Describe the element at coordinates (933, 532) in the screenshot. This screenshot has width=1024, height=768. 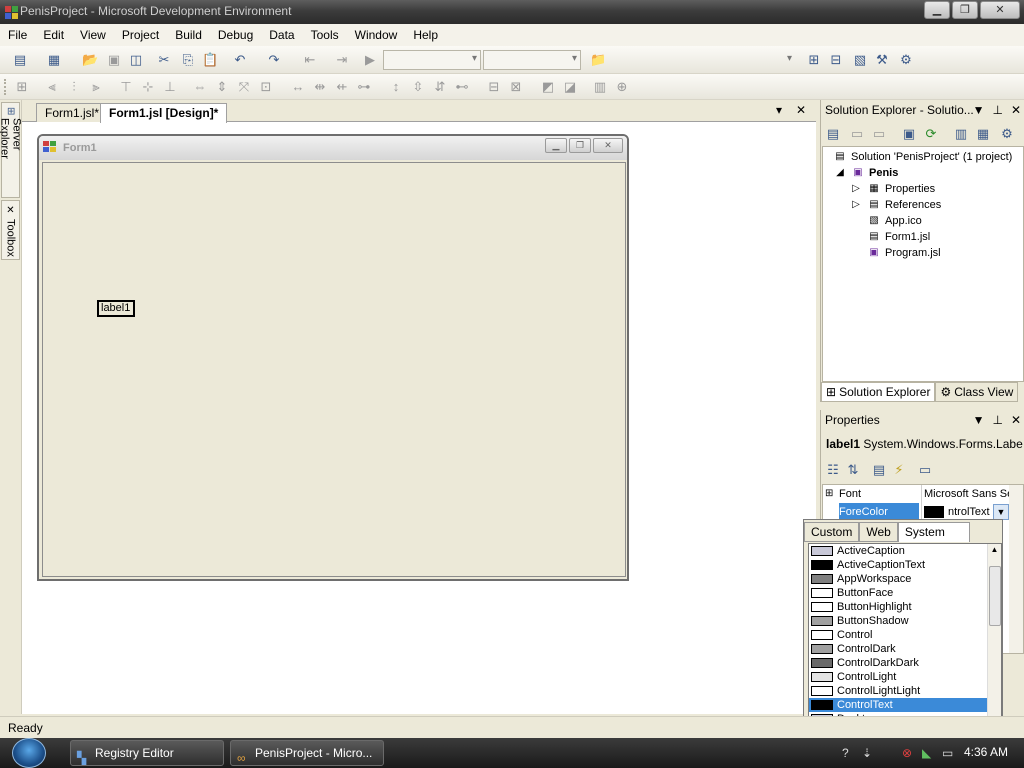
I see `tab-system: System` at that location.